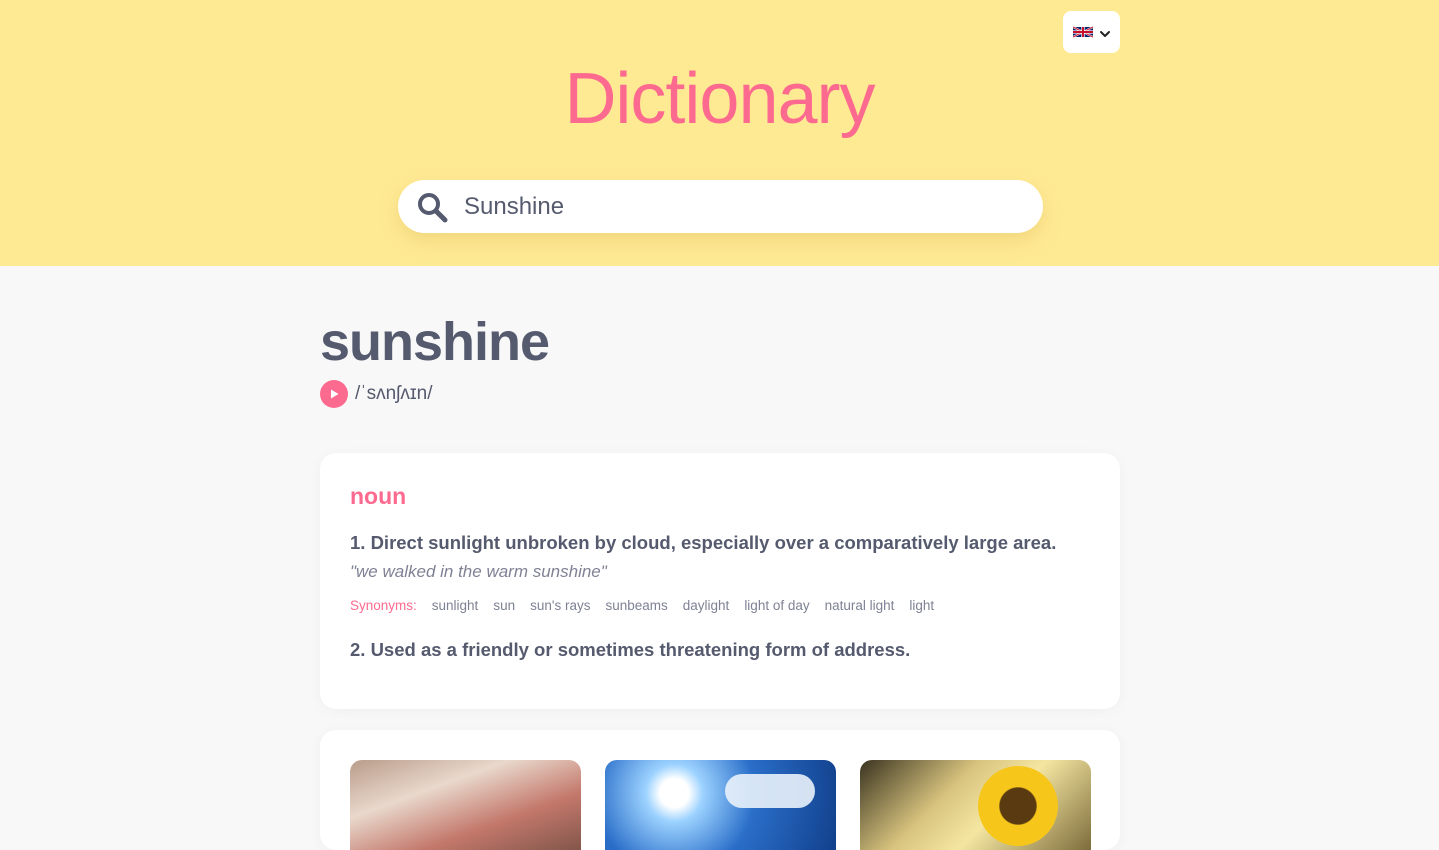  What do you see at coordinates (432, 207) in the screenshot?
I see `search-icon` at bounding box center [432, 207].